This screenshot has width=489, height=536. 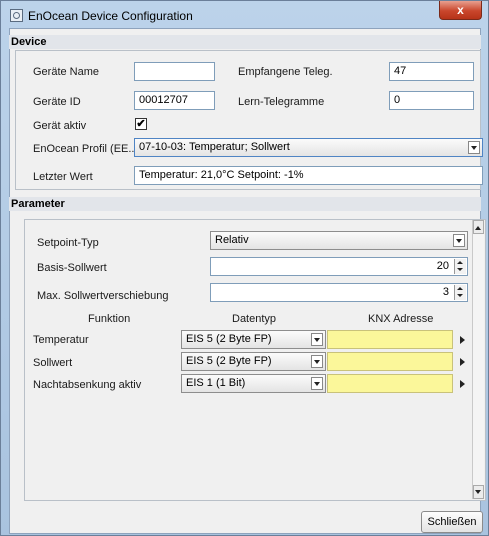 What do you see at coordinates (110, 16) in the screenshot?
I see `window-title: EnOcean Device Configuration` at bounding box center [110, 16].